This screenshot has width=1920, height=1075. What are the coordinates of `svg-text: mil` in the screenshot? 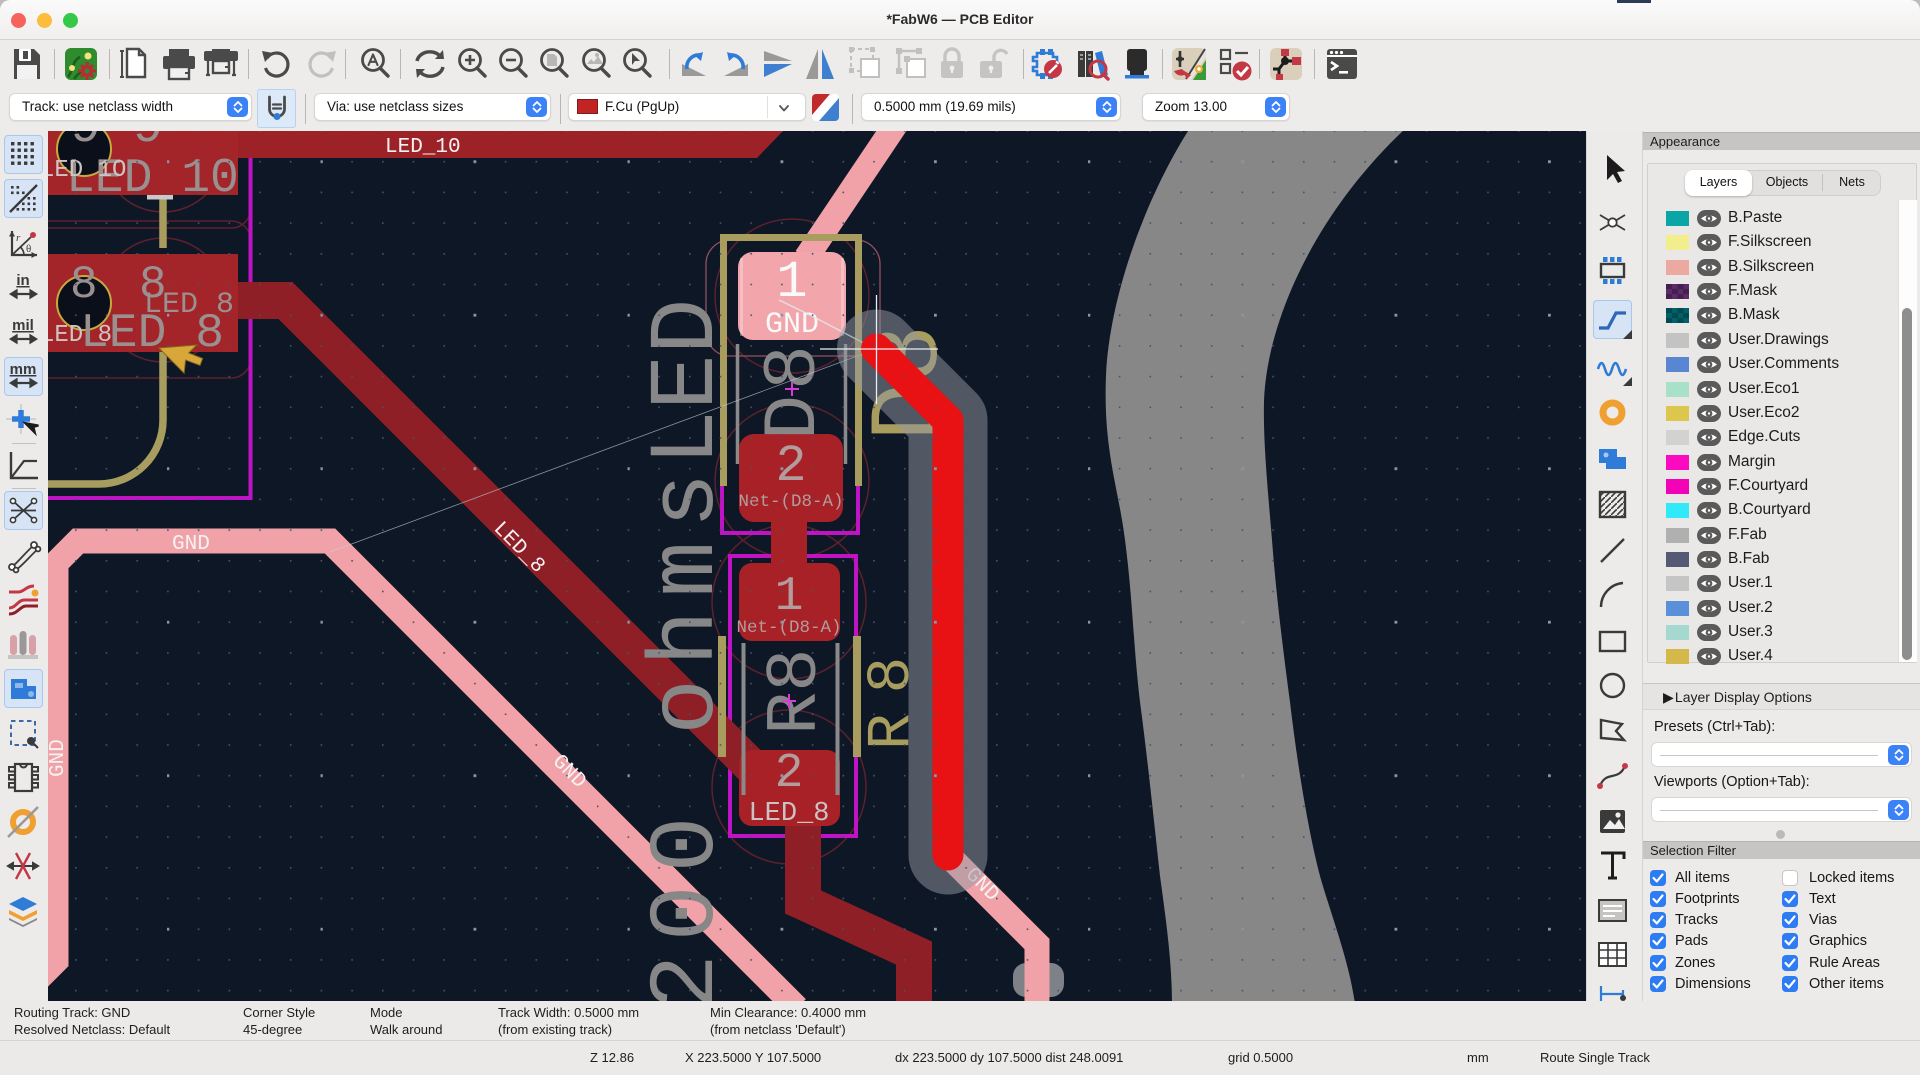 It's located at (23, 325).